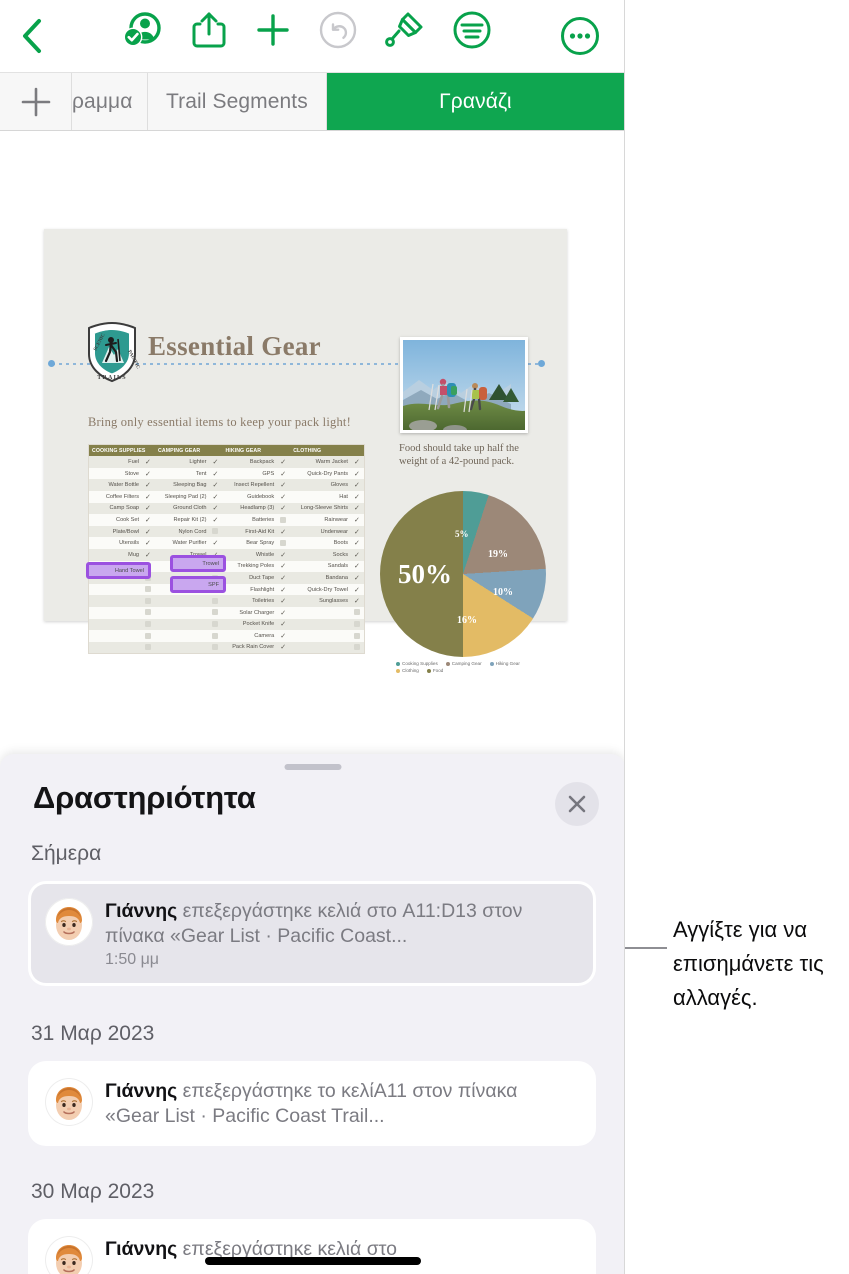 Image resolution: width=849 pixels, height=1274 pixels. Describe the element at coordinates (198, 584) in the screenshot. I see `highlight-cell-spf: SPF` at that location.